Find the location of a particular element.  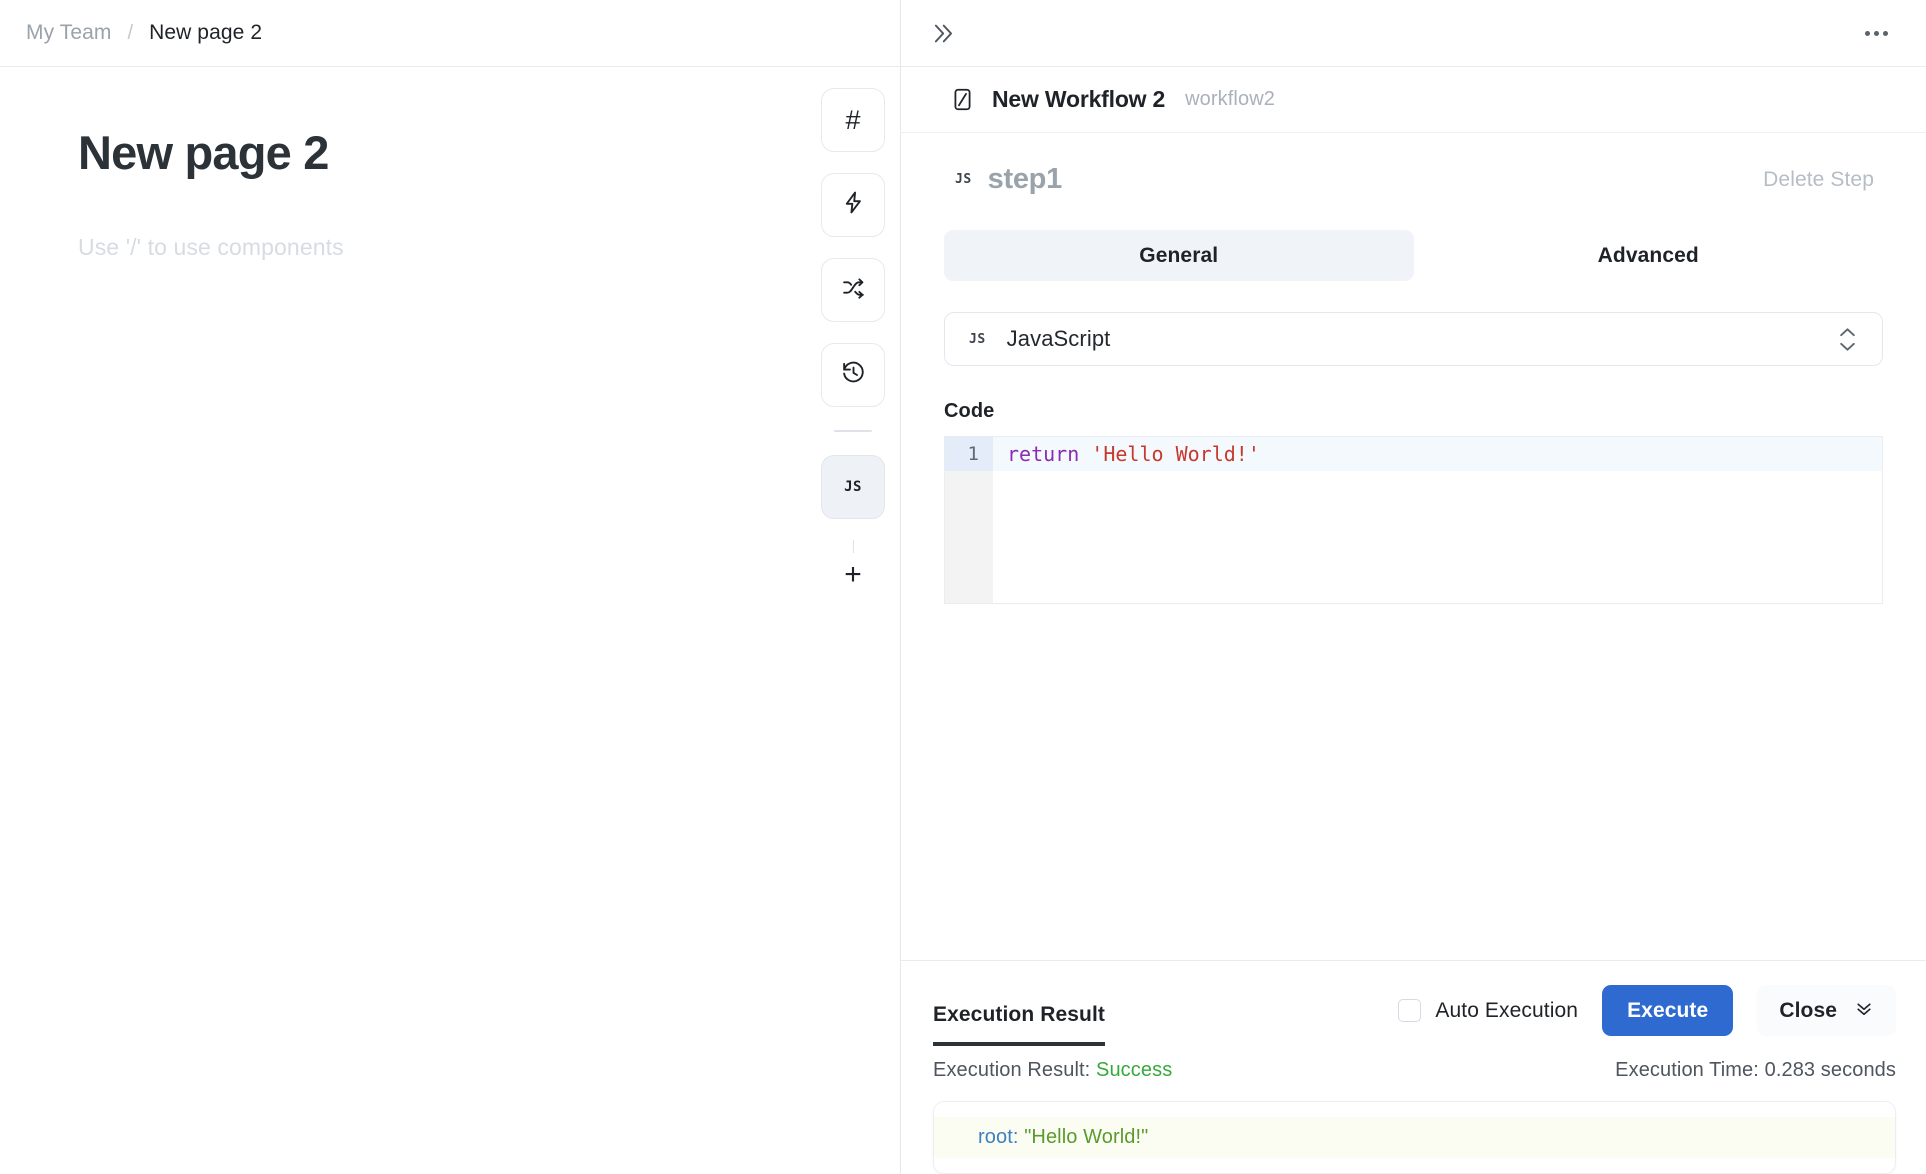

execution-status: Execution Result: Success is located at coordinates (1052, 1070).